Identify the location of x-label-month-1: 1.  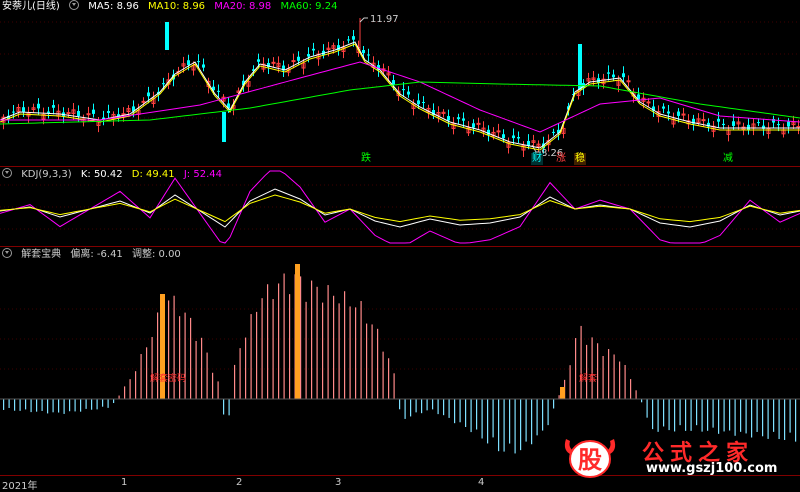
(124, 482).